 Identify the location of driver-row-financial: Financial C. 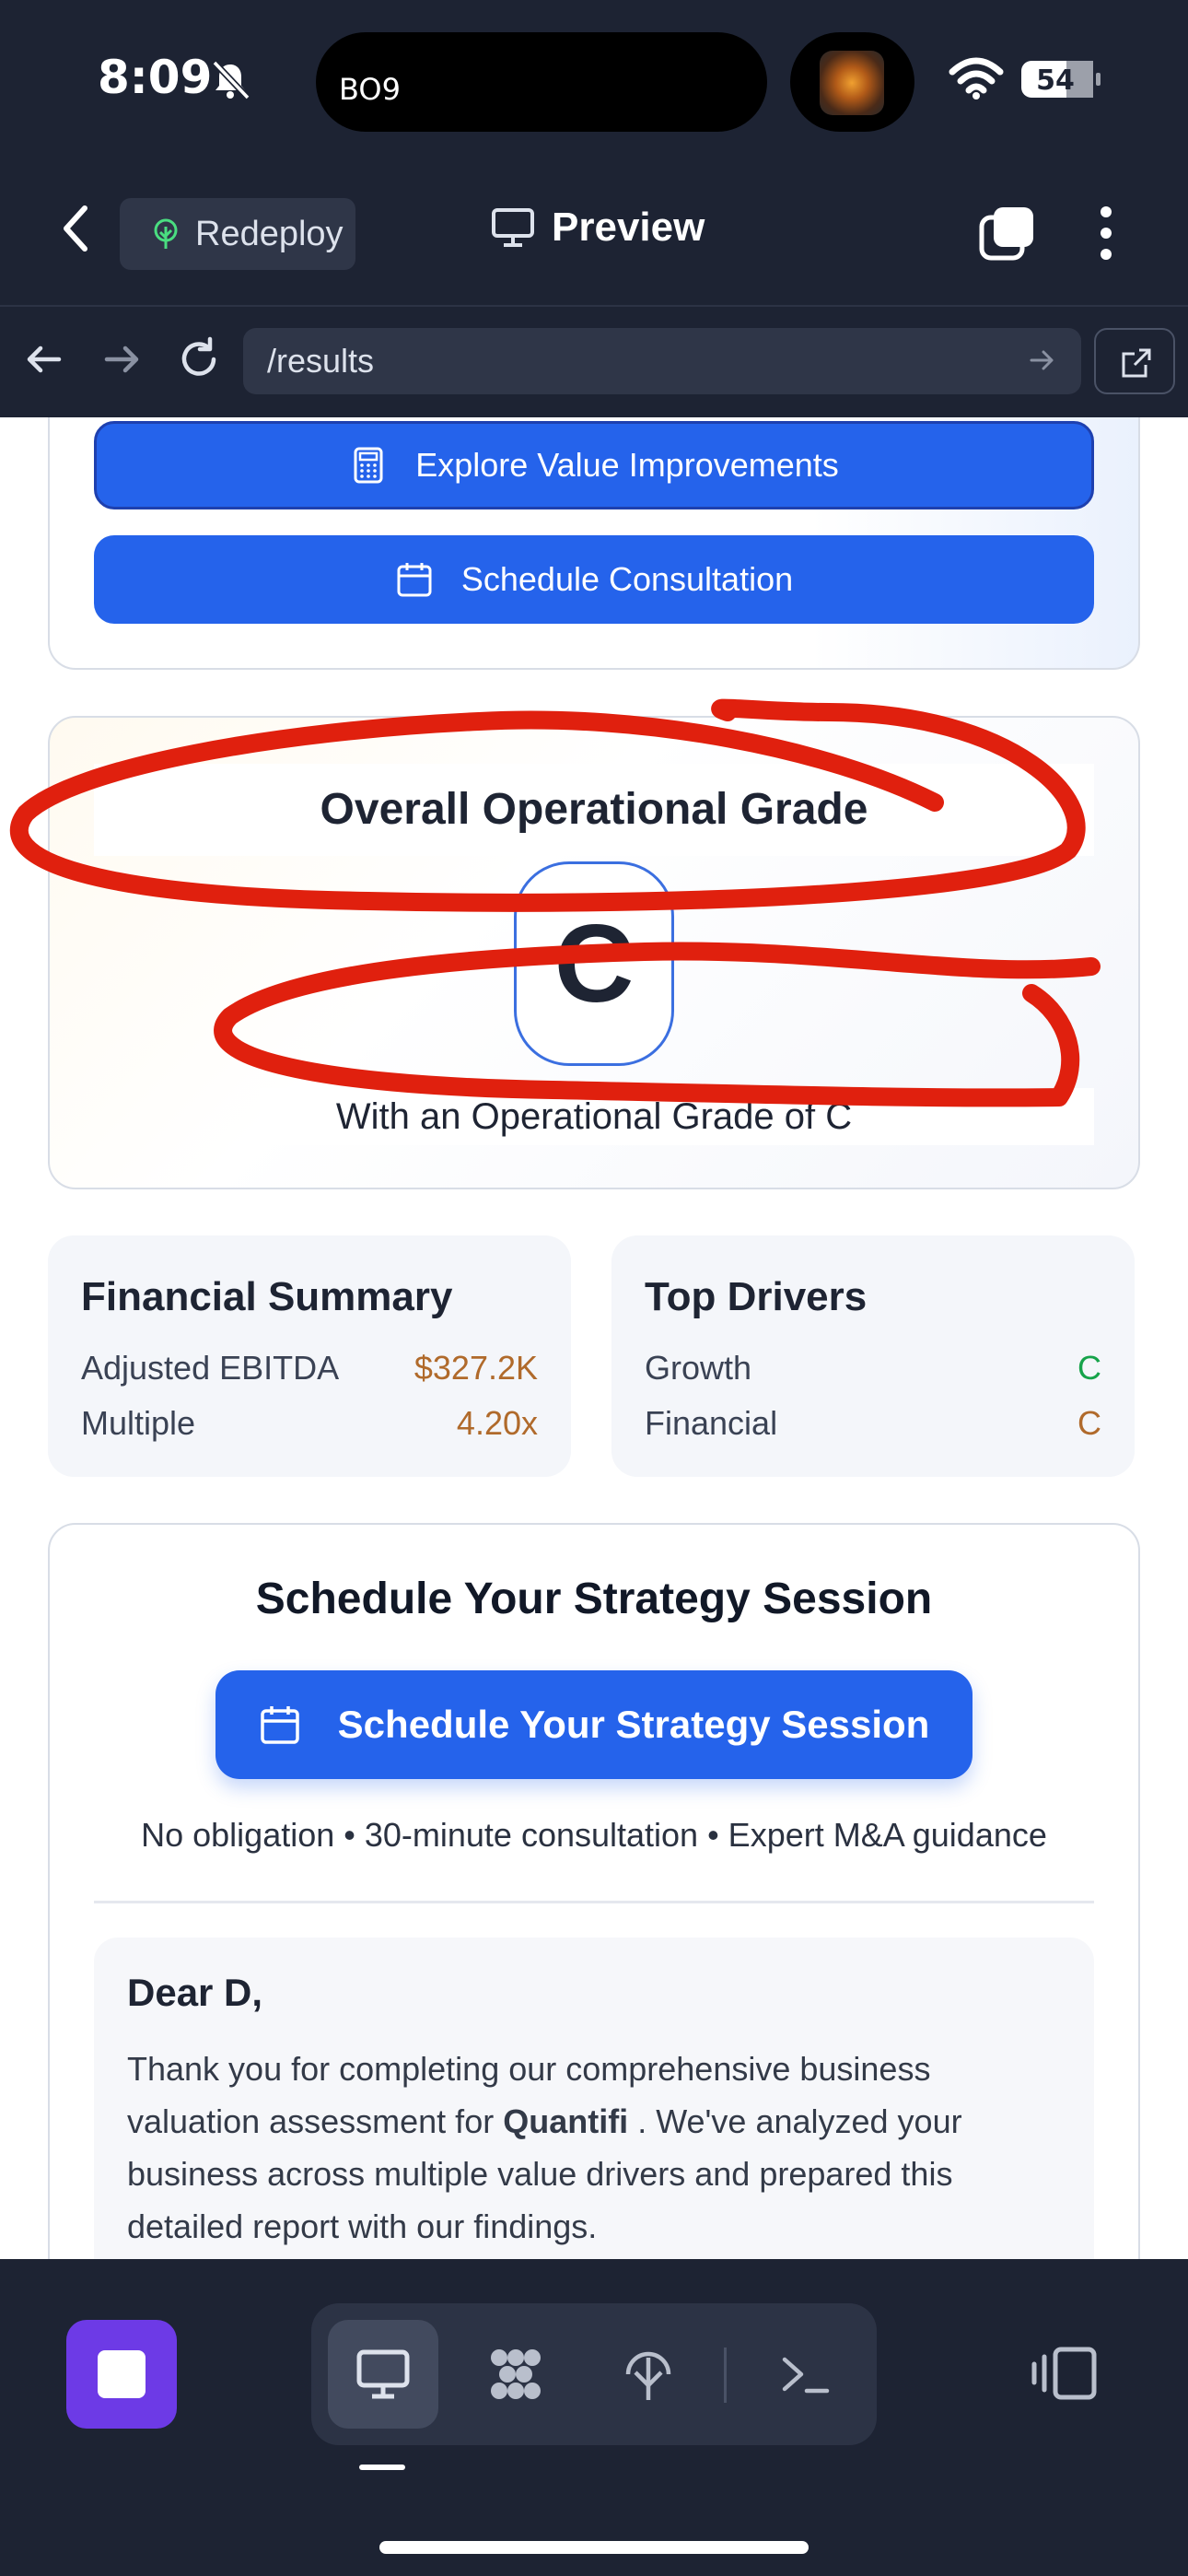
(873, 1423).